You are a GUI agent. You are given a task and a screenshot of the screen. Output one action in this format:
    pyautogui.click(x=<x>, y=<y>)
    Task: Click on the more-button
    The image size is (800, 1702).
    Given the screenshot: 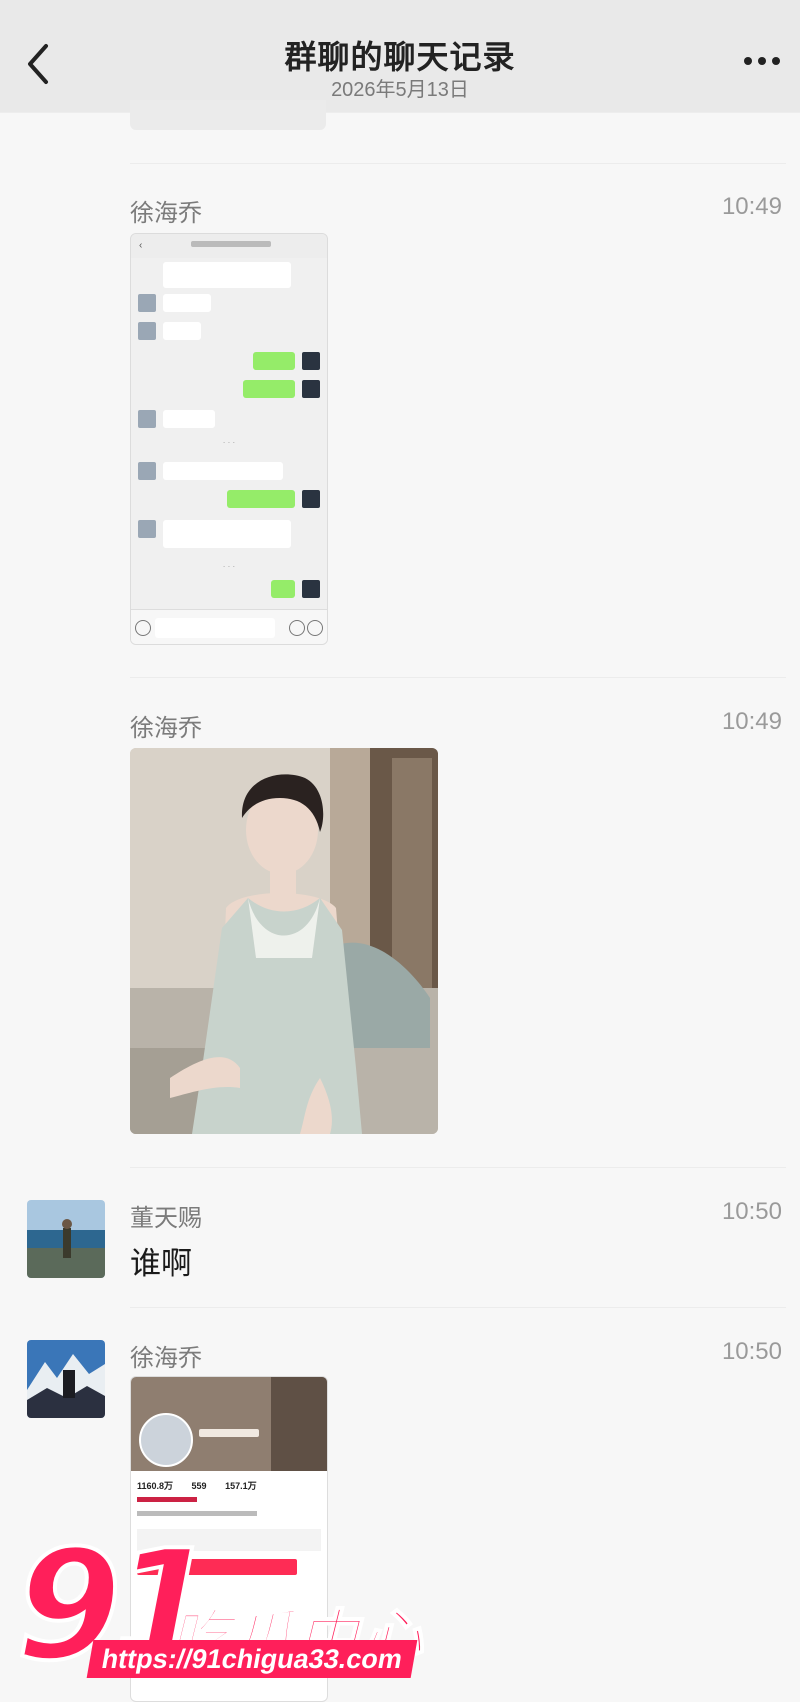 What is the action you would take?
    pyautogui.click(x=762, y=60)
    